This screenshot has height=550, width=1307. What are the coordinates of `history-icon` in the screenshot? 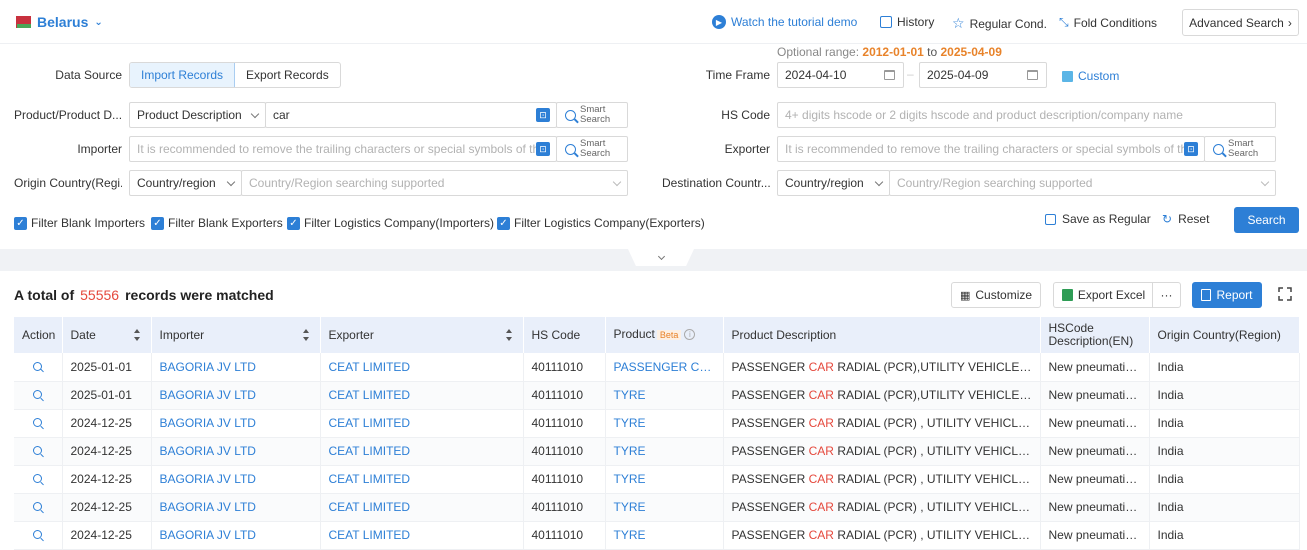 It's located at (886, 22).